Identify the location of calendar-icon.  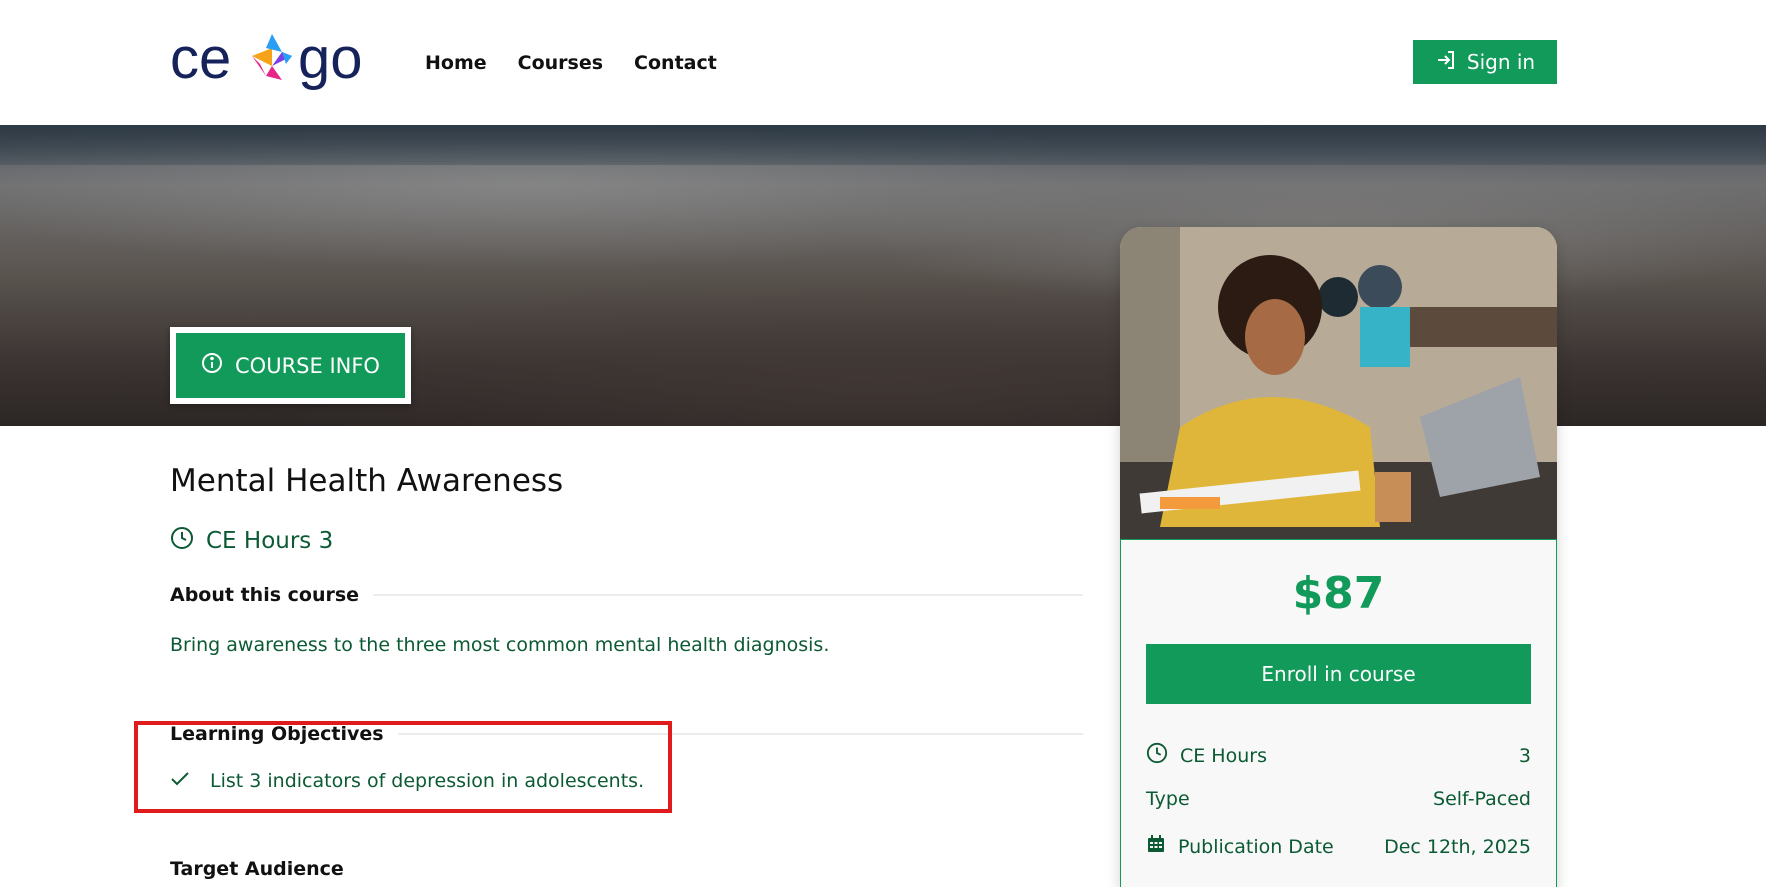
(1156, 846).